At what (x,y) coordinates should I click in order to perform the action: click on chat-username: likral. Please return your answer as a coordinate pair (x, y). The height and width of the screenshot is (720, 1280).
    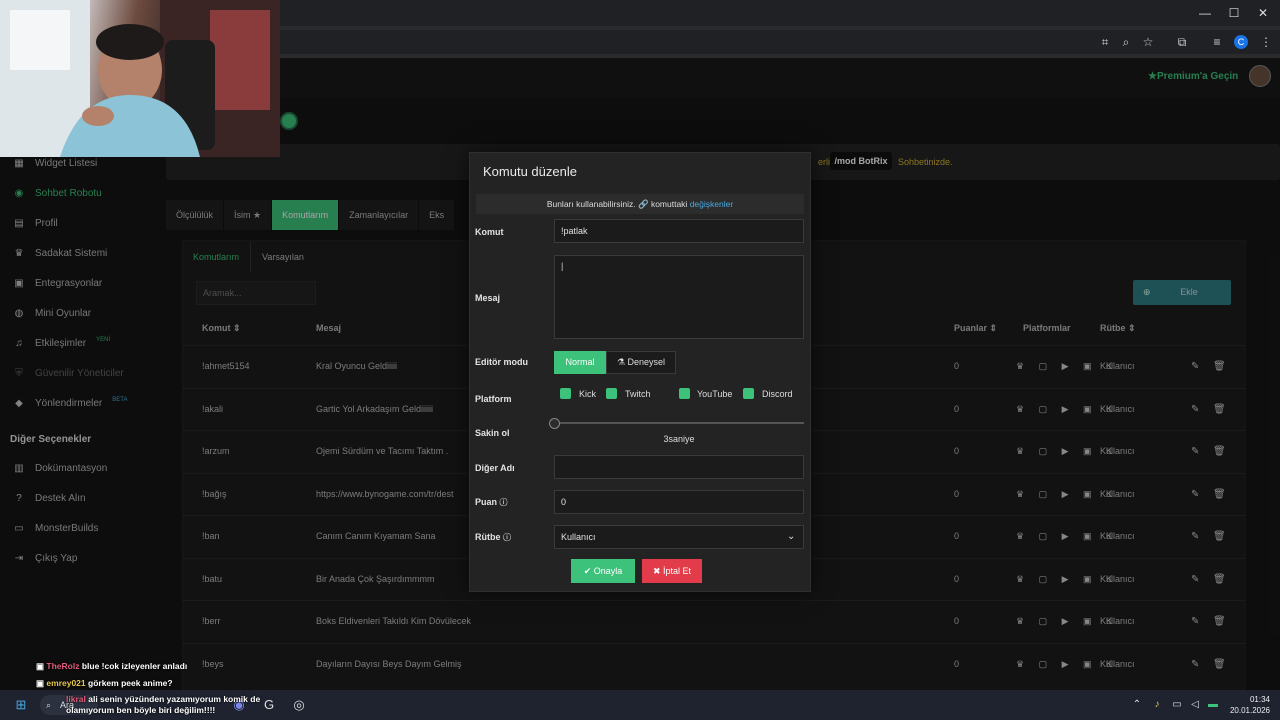
    Looking at the image, I should click on (76, 699).